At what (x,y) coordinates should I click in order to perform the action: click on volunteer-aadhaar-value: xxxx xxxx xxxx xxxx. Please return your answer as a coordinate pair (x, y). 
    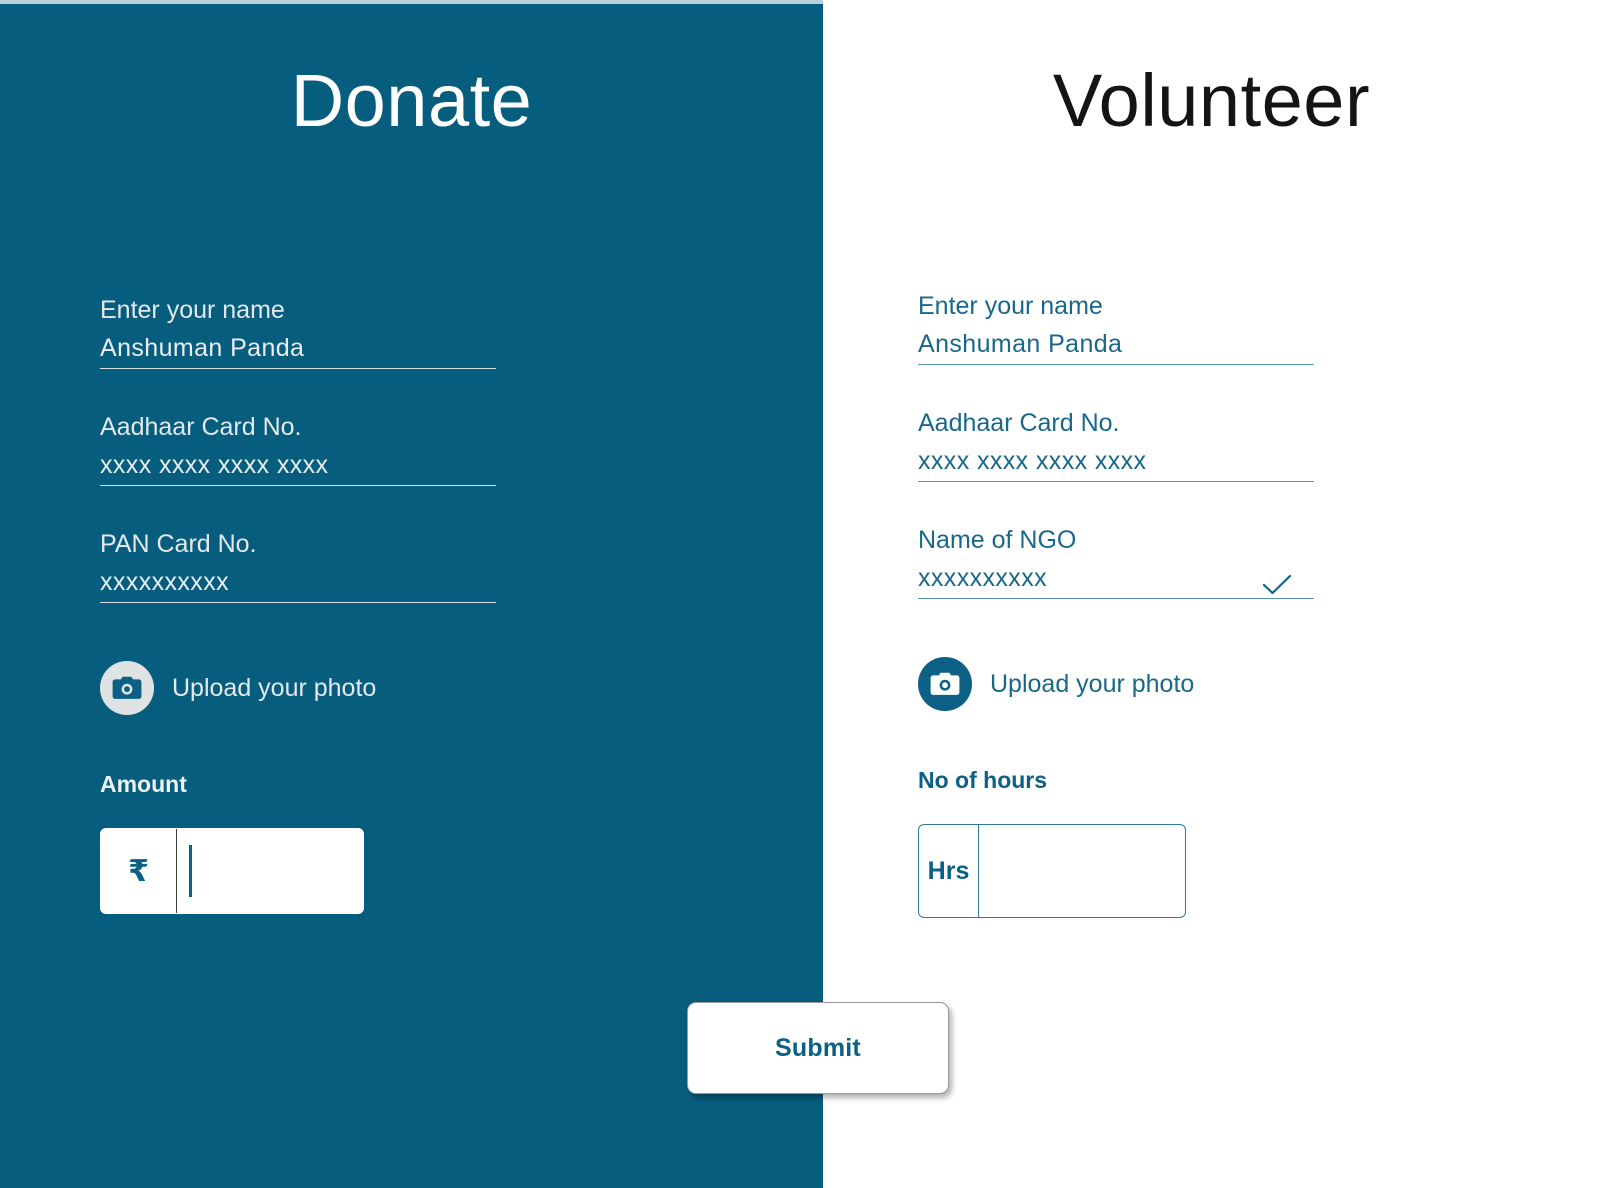
    Looking at the image, I should click on (1032, 461).